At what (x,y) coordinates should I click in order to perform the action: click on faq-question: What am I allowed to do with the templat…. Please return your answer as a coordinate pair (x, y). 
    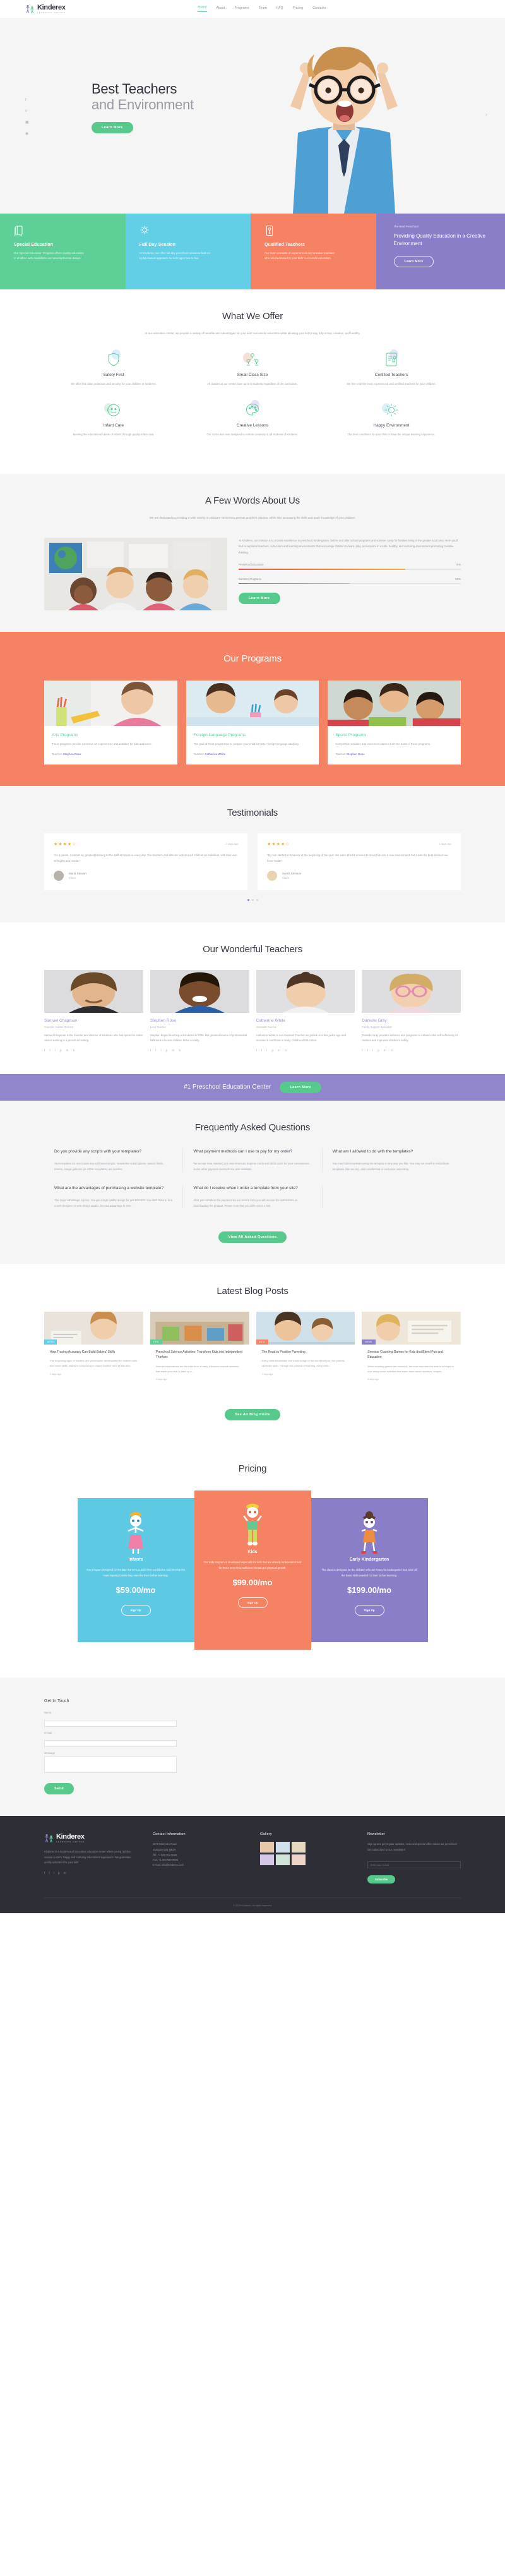
    Looking at the image, I should click on (392, 1151).